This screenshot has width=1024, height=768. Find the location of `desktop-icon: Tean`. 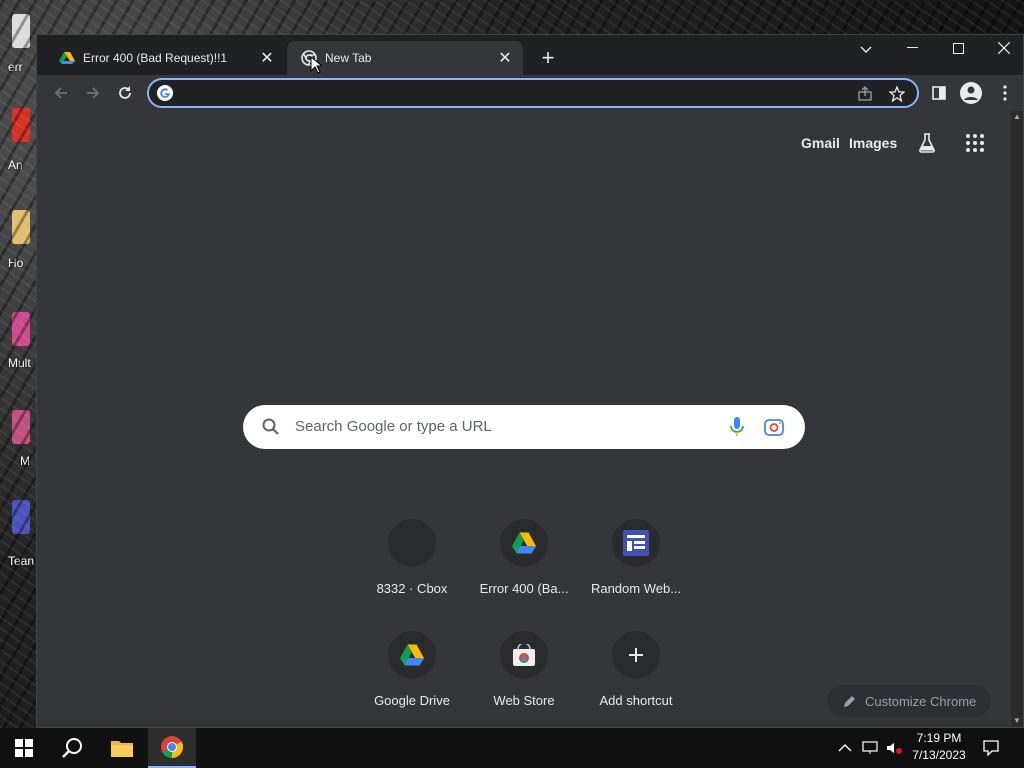

desktop-icon: Tean is located at coordinates (17, 534).